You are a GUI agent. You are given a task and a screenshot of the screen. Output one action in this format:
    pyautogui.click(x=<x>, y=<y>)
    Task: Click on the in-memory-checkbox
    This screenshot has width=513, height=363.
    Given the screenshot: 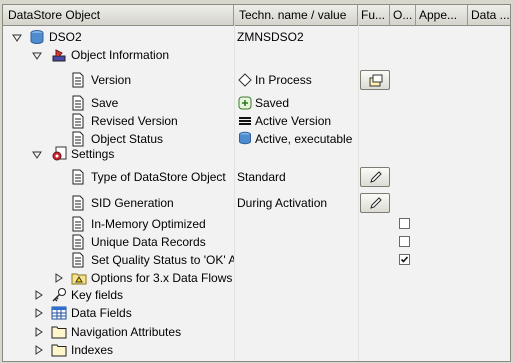 What is the action you would take?
    pyautogui.click(x=404, y=223)
    